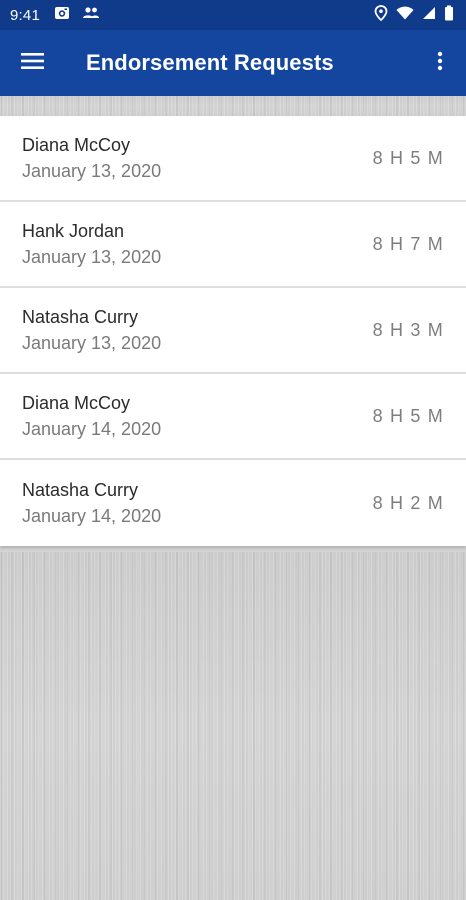  What do you see at coordinates (91, 416) in the screenshot?
I see `request-info: Diana McCoy January 14, 2020` at bounding box center [91, 416].